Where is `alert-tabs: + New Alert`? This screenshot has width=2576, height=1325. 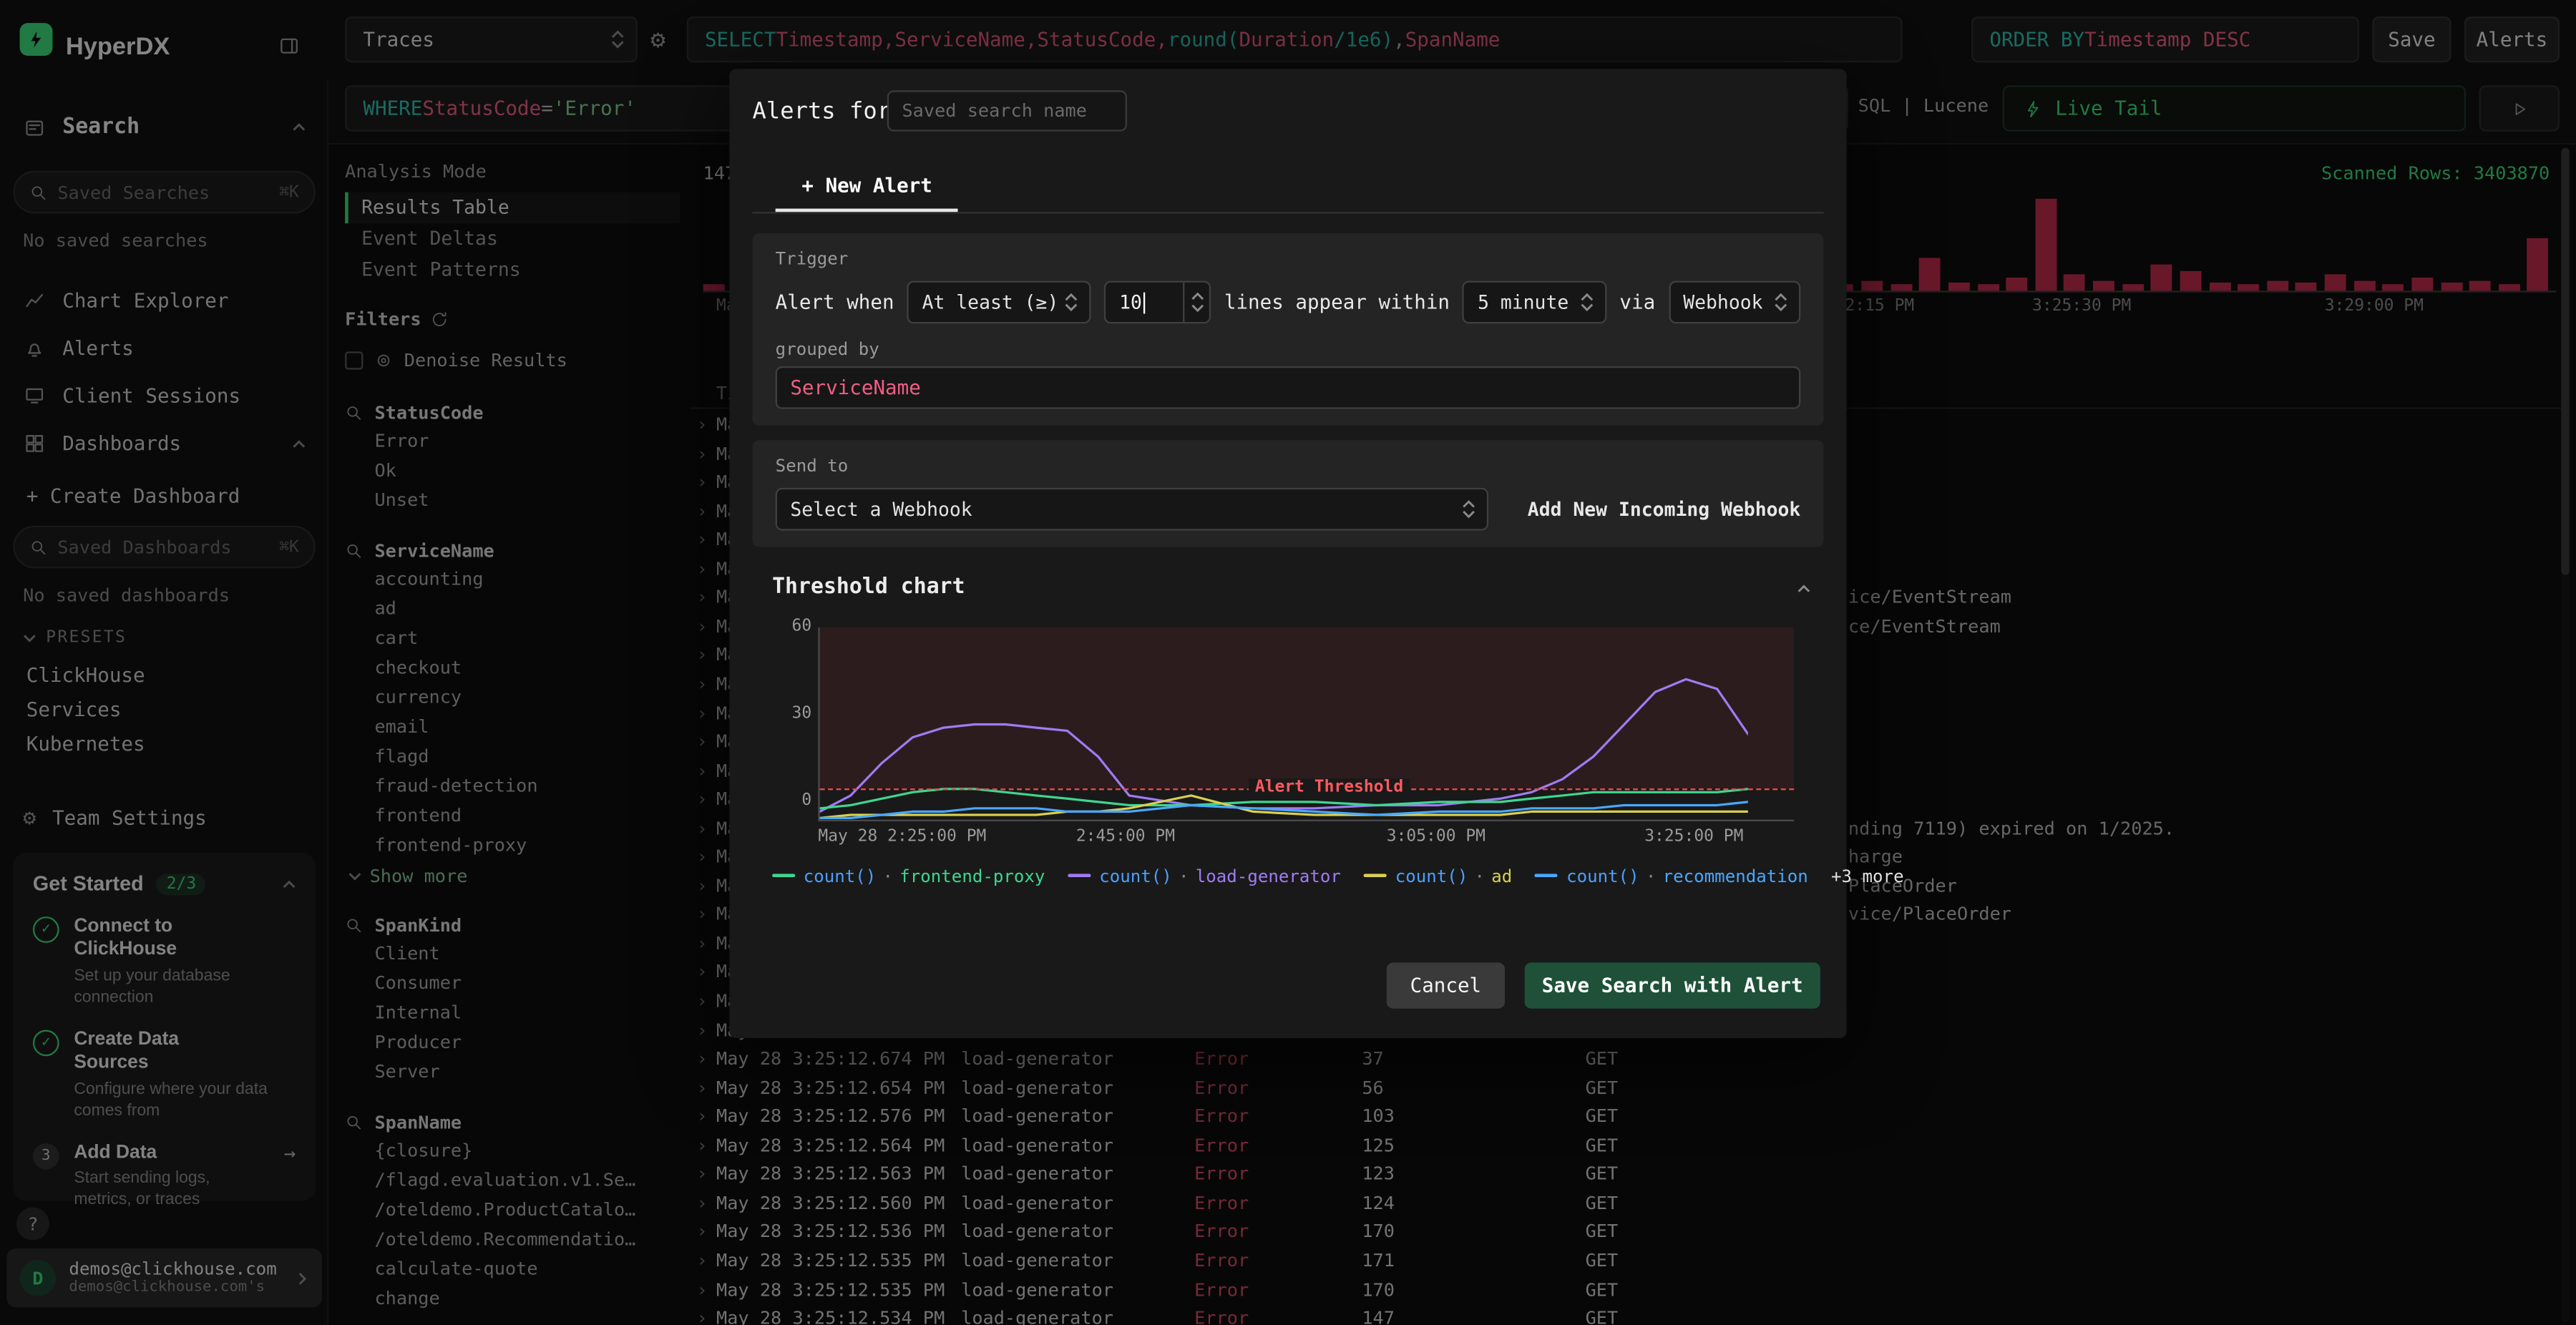 alert-tabs: + New Alert is located at coordinates (1288, 190).